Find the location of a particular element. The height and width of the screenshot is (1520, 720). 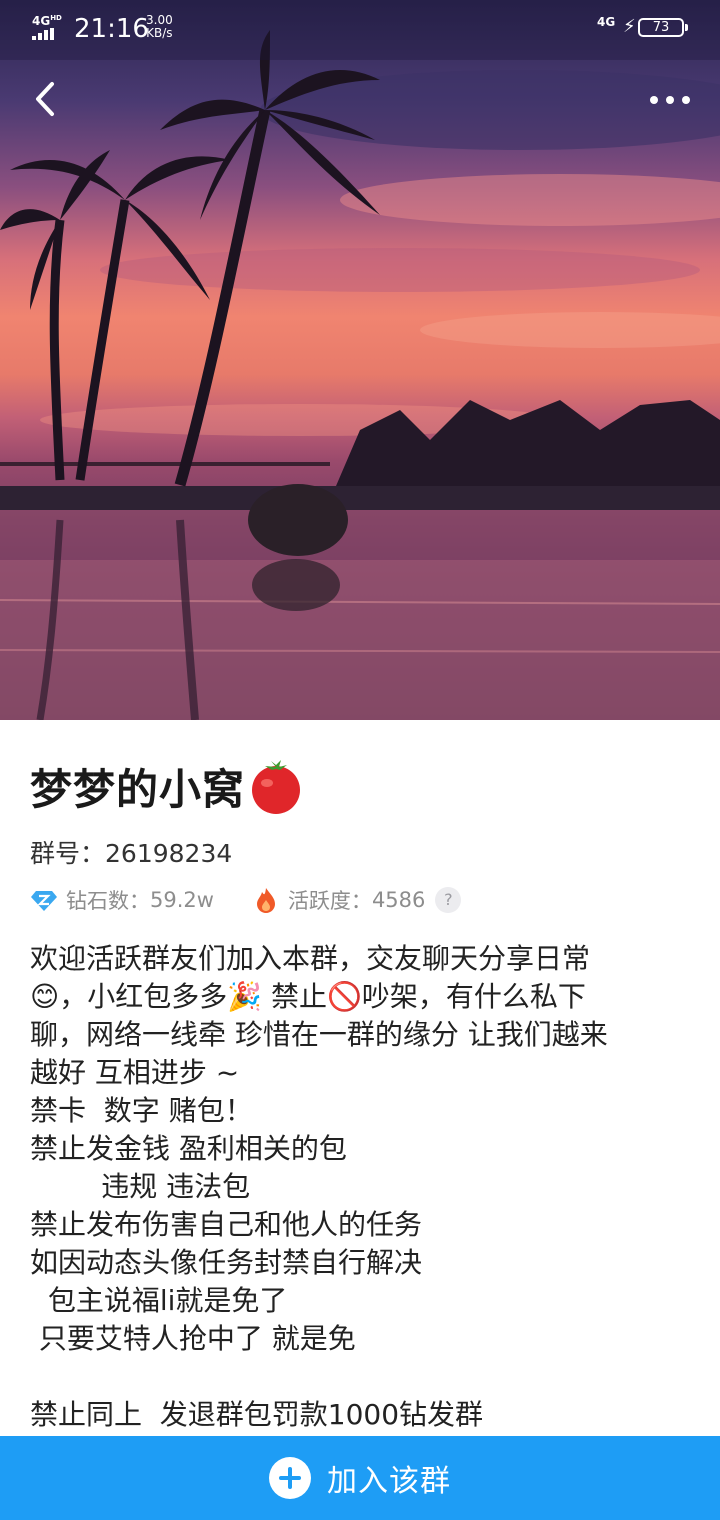

group-title-row: 梦梦的小窝 is located at coordinates (167, 786).